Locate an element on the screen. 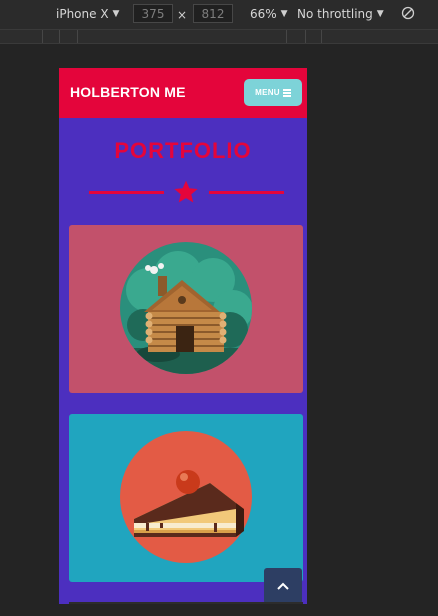 The width and height of the screenshot is (438, 616). section-title: PORTFOLIO is located at coordinates (183, 150).